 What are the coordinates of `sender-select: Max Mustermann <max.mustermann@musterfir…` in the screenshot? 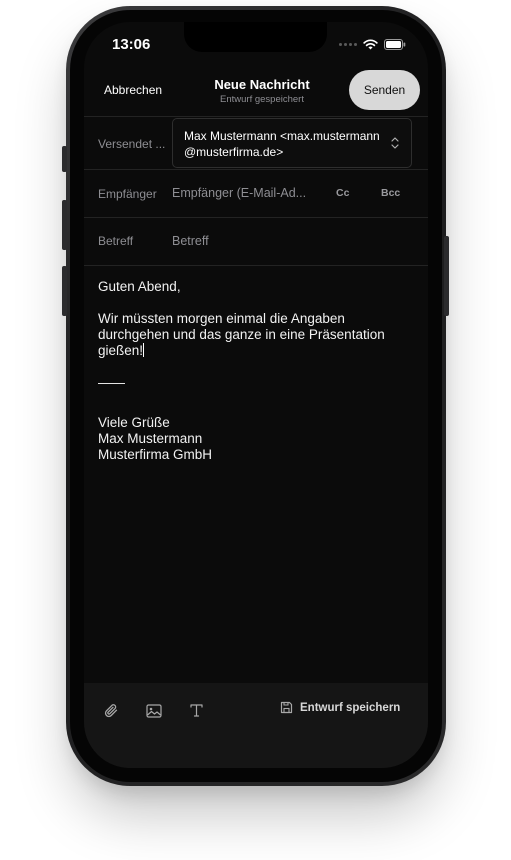 It's located at (292, 143).